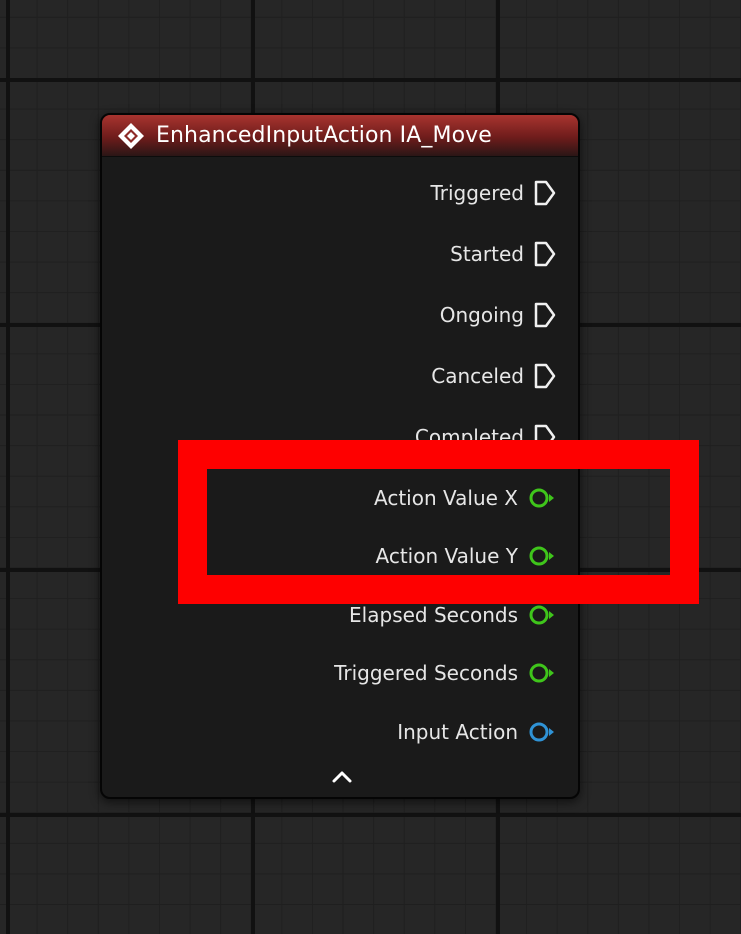  I want to click on data-pin-input-action: Input Action, so click(476, 732).